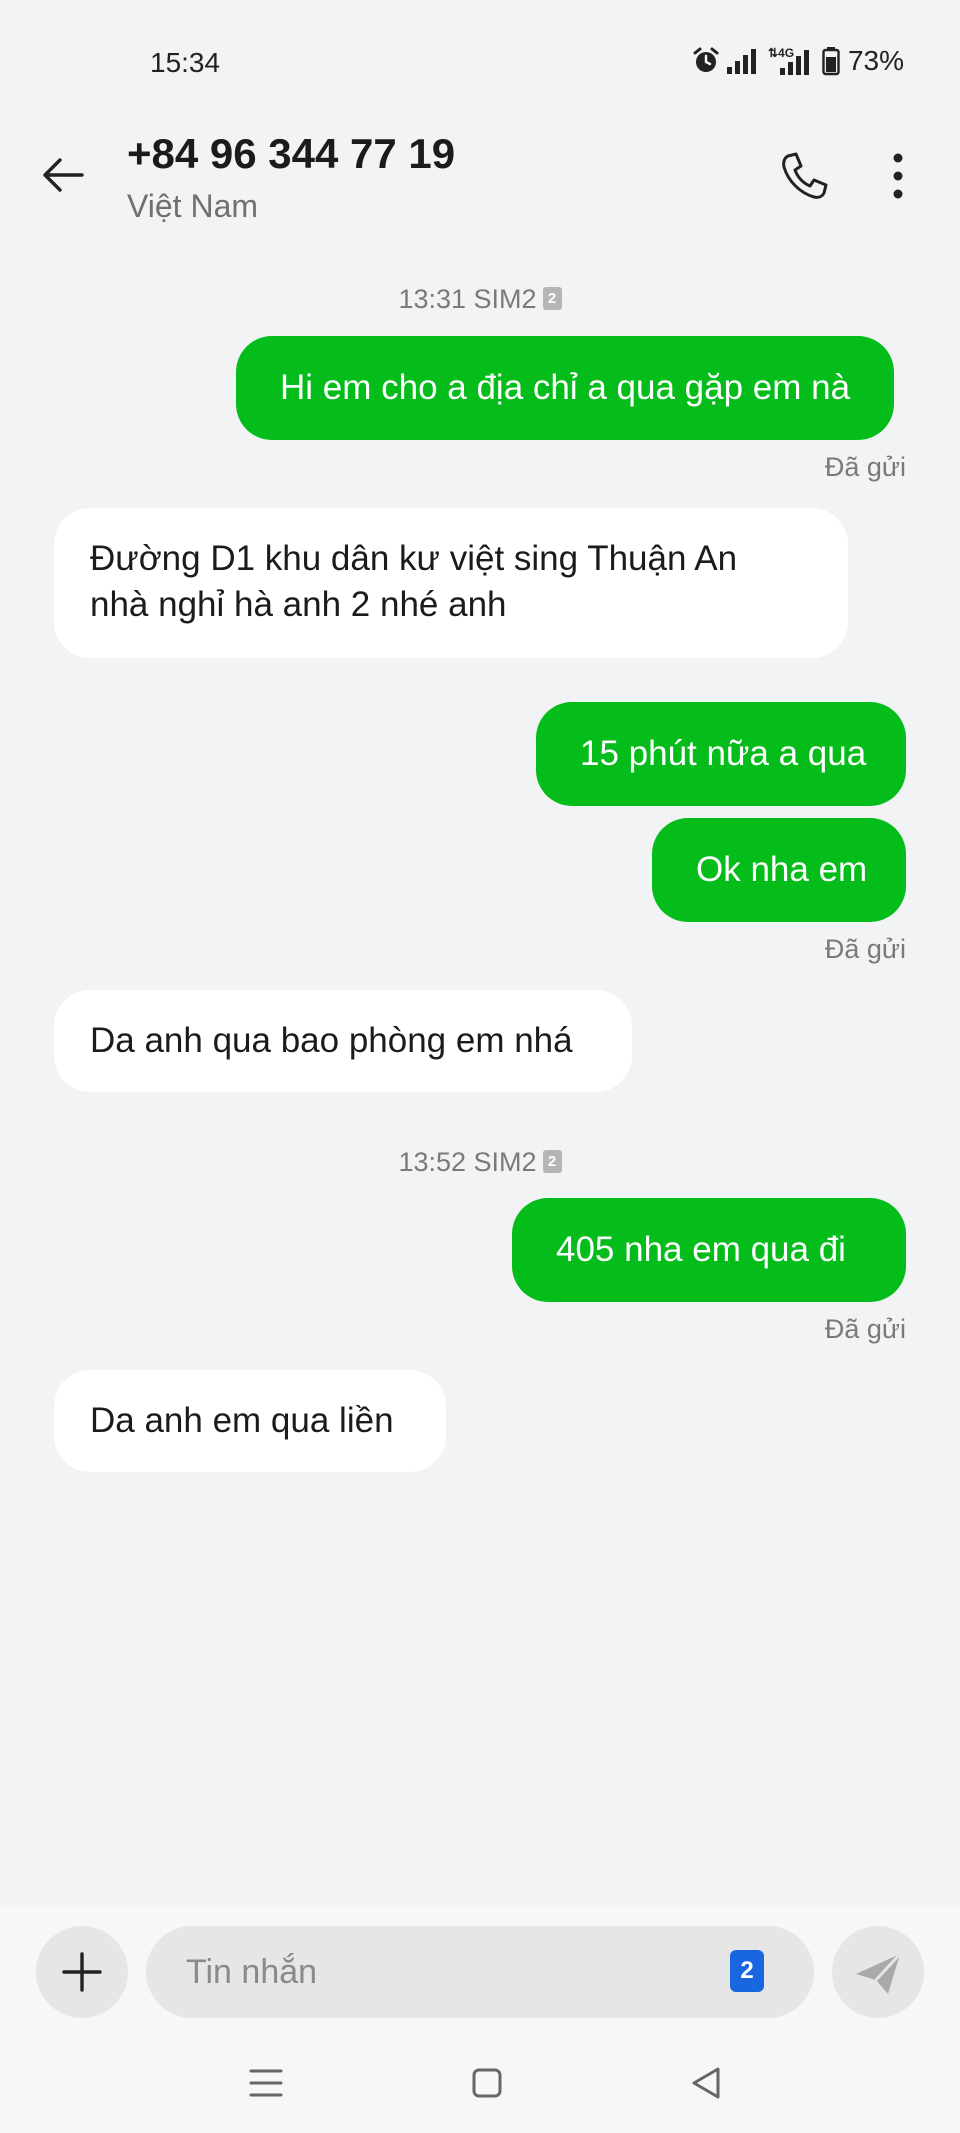 The height and width of the screenshot is (2133, 960). I want to click on send-button, so click(878, 1972).